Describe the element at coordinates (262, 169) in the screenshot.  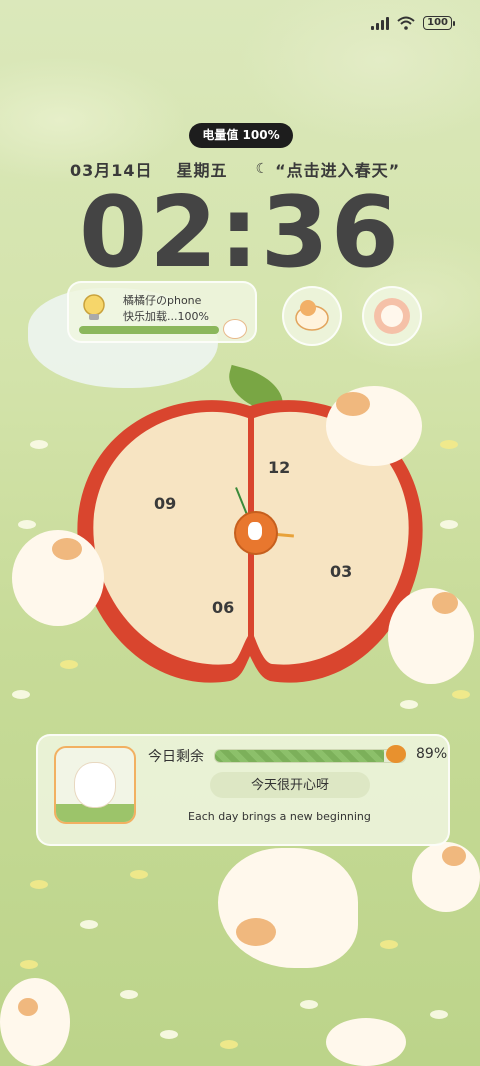
I see `moon-icon: ☾` at that location.